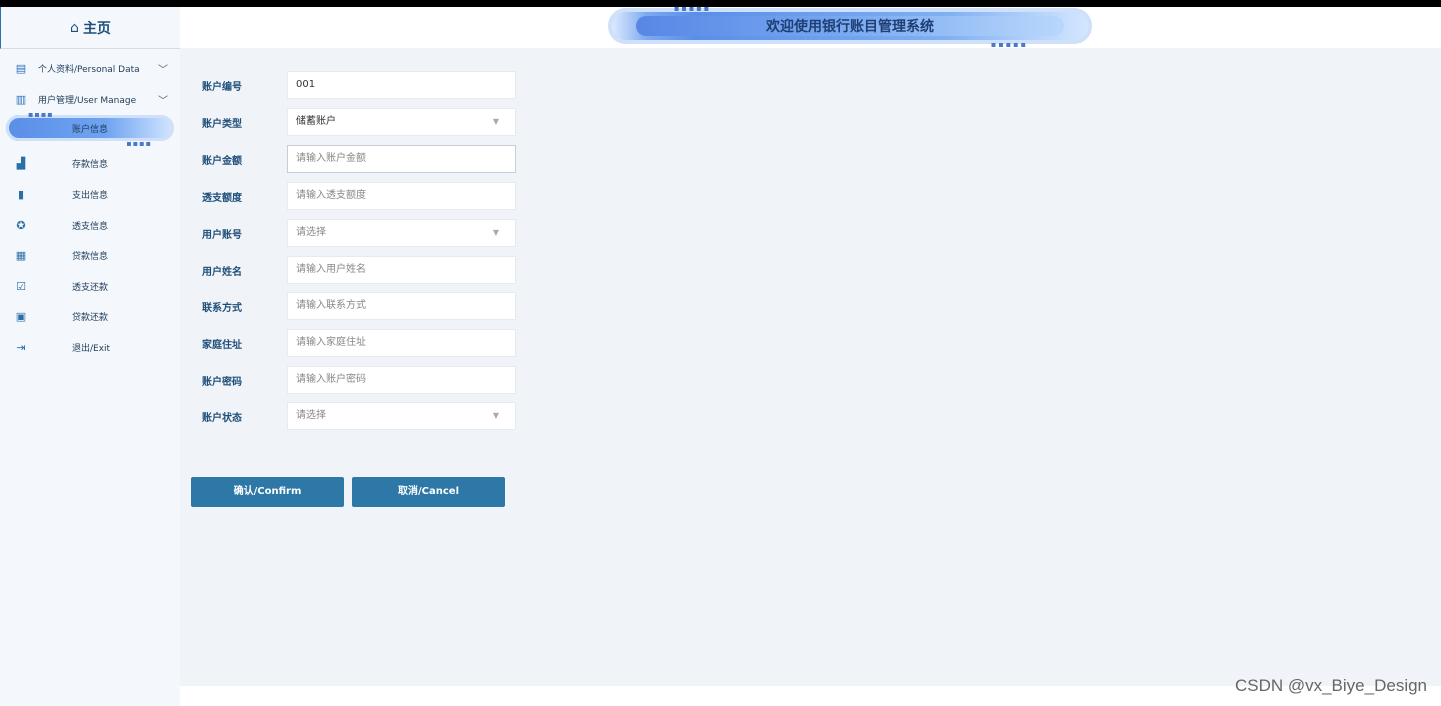  I want to click on form-row-account-amount: 账户金额 请输入账户金额, so click(440, 159).